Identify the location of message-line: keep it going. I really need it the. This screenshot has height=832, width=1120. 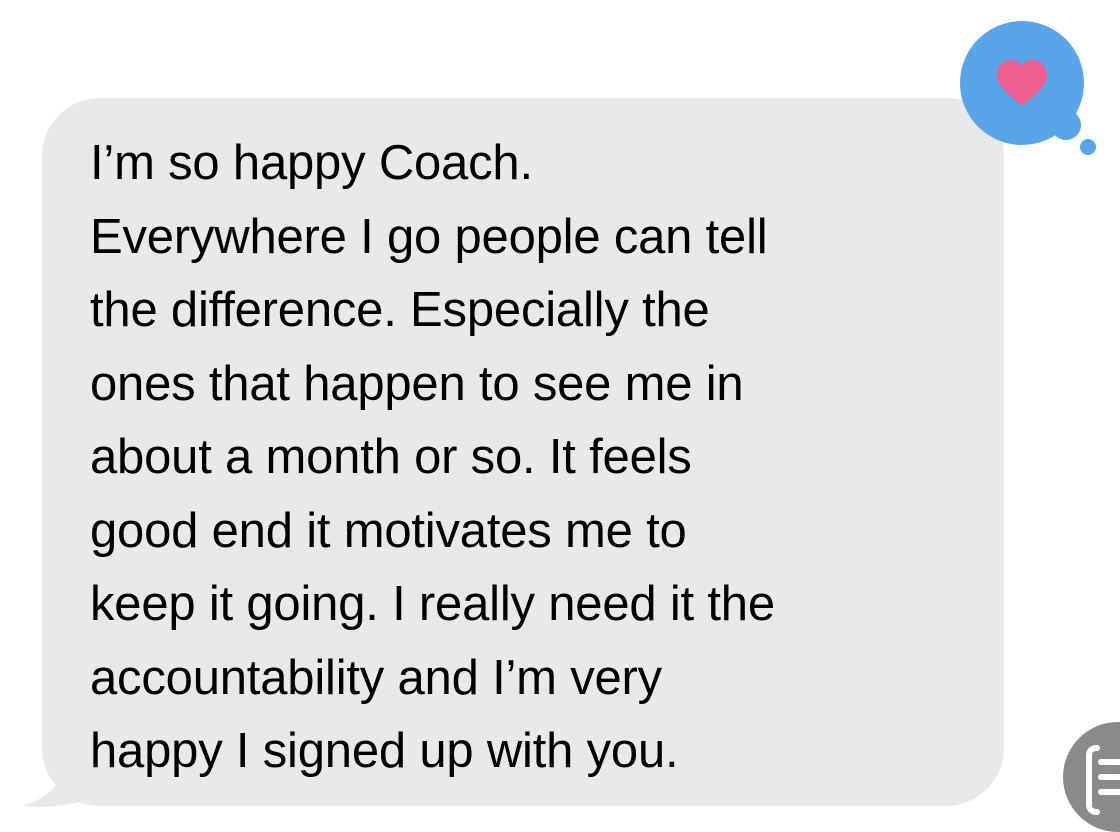
(432, 604).